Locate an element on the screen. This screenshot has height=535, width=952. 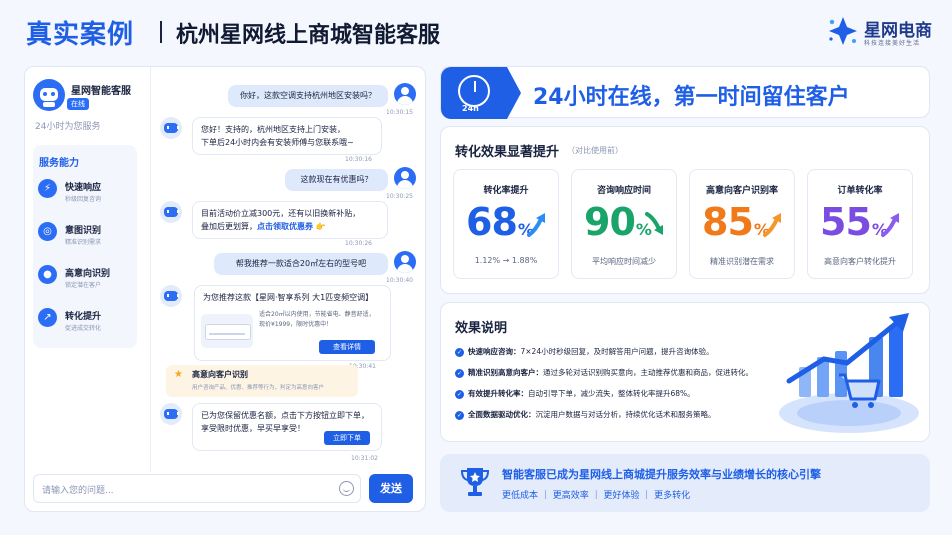
stats-title: 转化效果显著提升 is located at coordinates (507, 152).